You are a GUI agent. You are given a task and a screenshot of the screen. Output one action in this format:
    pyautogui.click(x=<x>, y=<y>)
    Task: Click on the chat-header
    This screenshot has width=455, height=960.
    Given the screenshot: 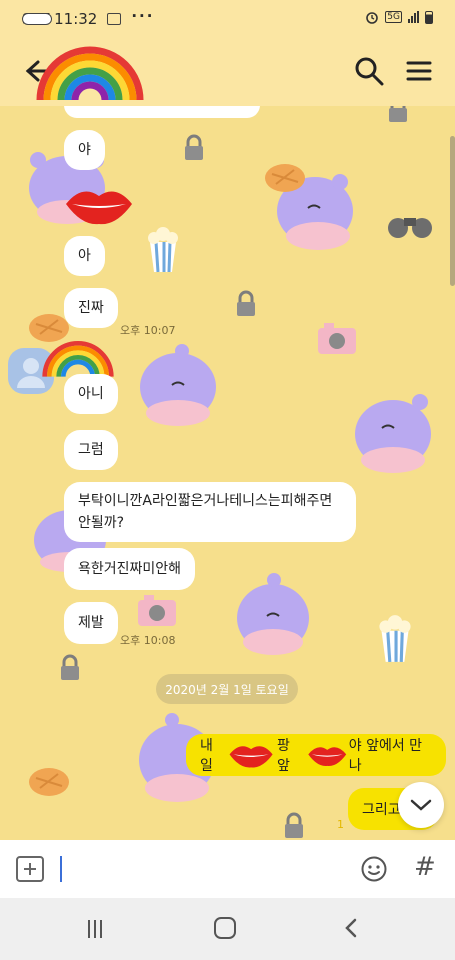 What is the action you would take?
    pyautogui.click(x=227, y=71)
    